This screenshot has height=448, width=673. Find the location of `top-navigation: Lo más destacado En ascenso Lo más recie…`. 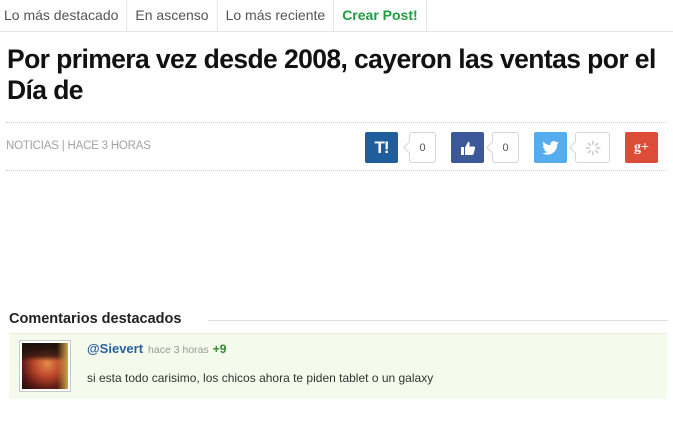

top-navigation: Lo más destacado En ascenso Lo más recie… is located at coordinates (336, 16).